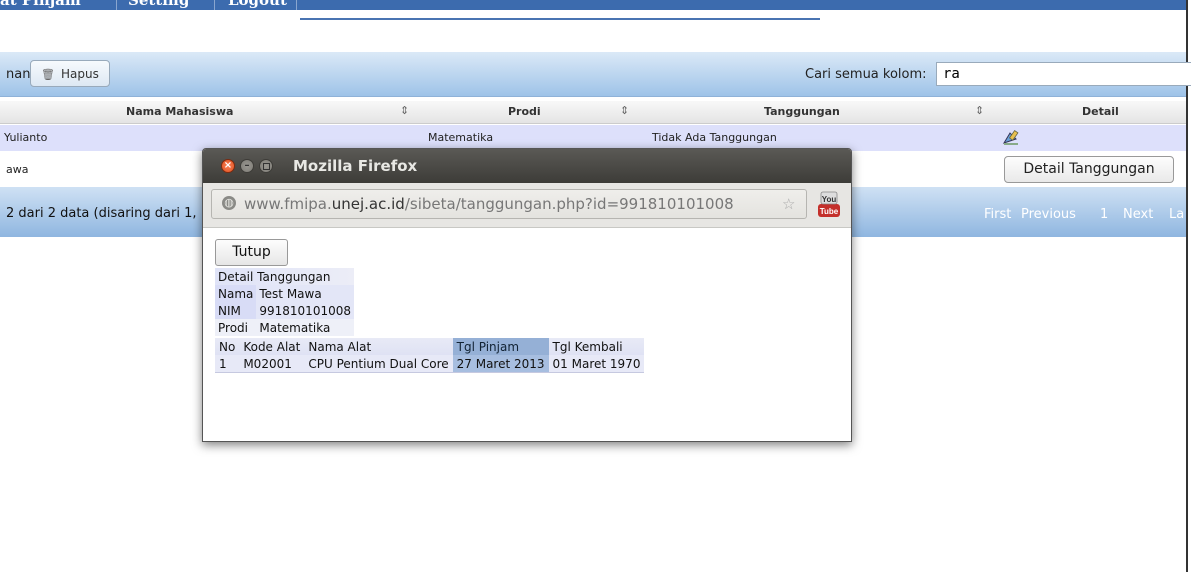 This screenshot has height=572, width=1191. What do you see at coordinates (1048, 214) in the screenshot?
I see `pager-previous: Previous` at bounding box center [1048, 214].